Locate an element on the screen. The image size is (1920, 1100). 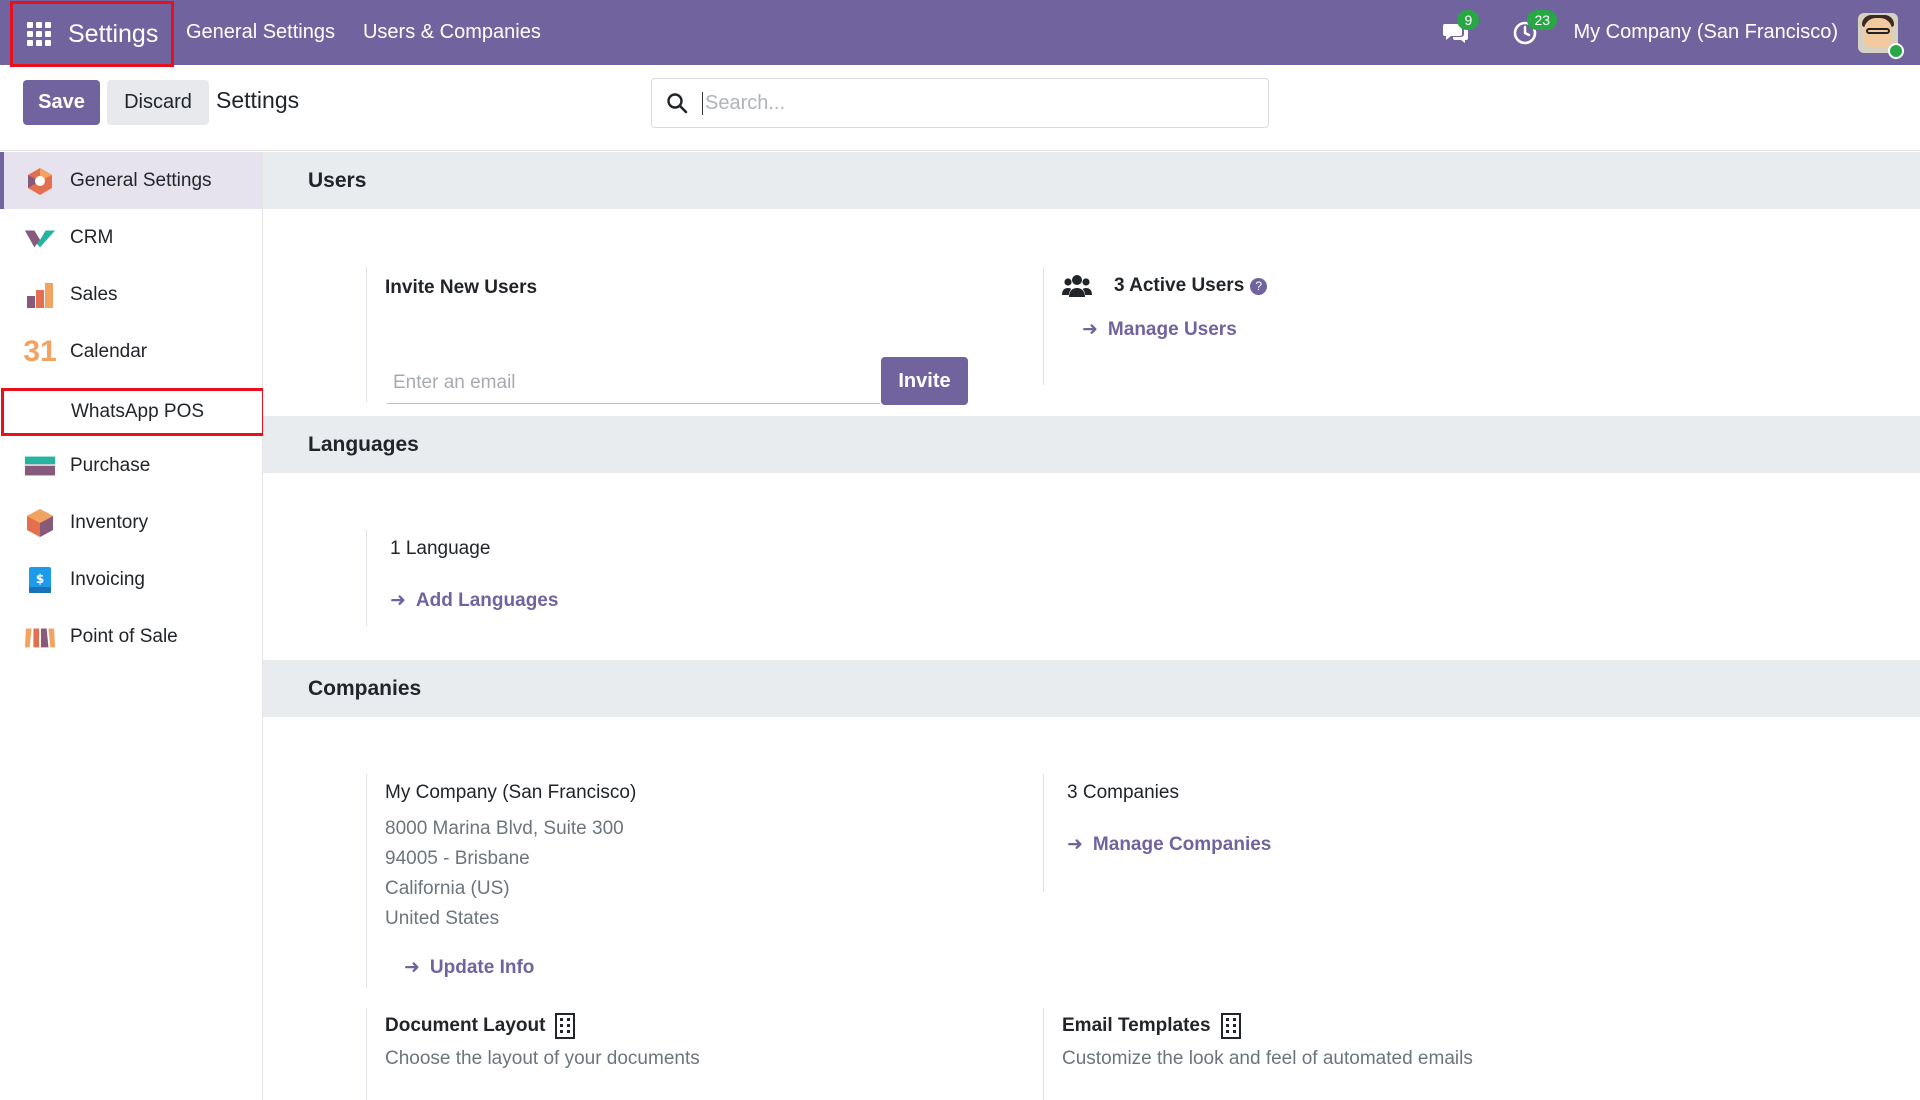
company-switcher: My Company (San Francisco) is located at coordinates (1705, 32).